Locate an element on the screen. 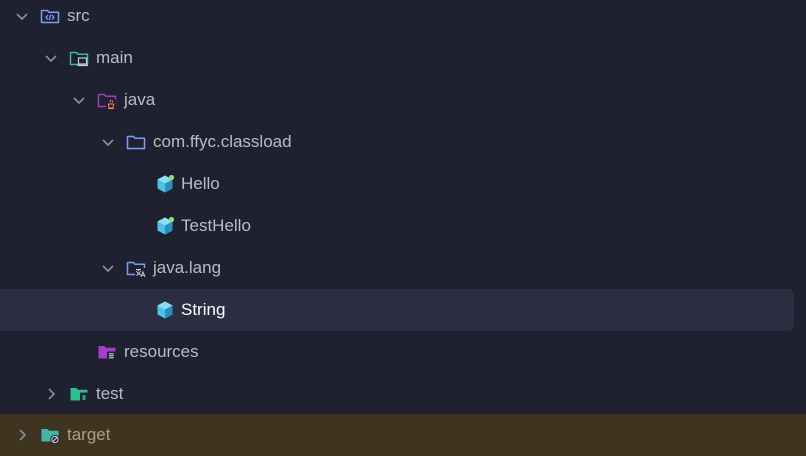  tree-node-label: target is located at coordinates (89, 434).